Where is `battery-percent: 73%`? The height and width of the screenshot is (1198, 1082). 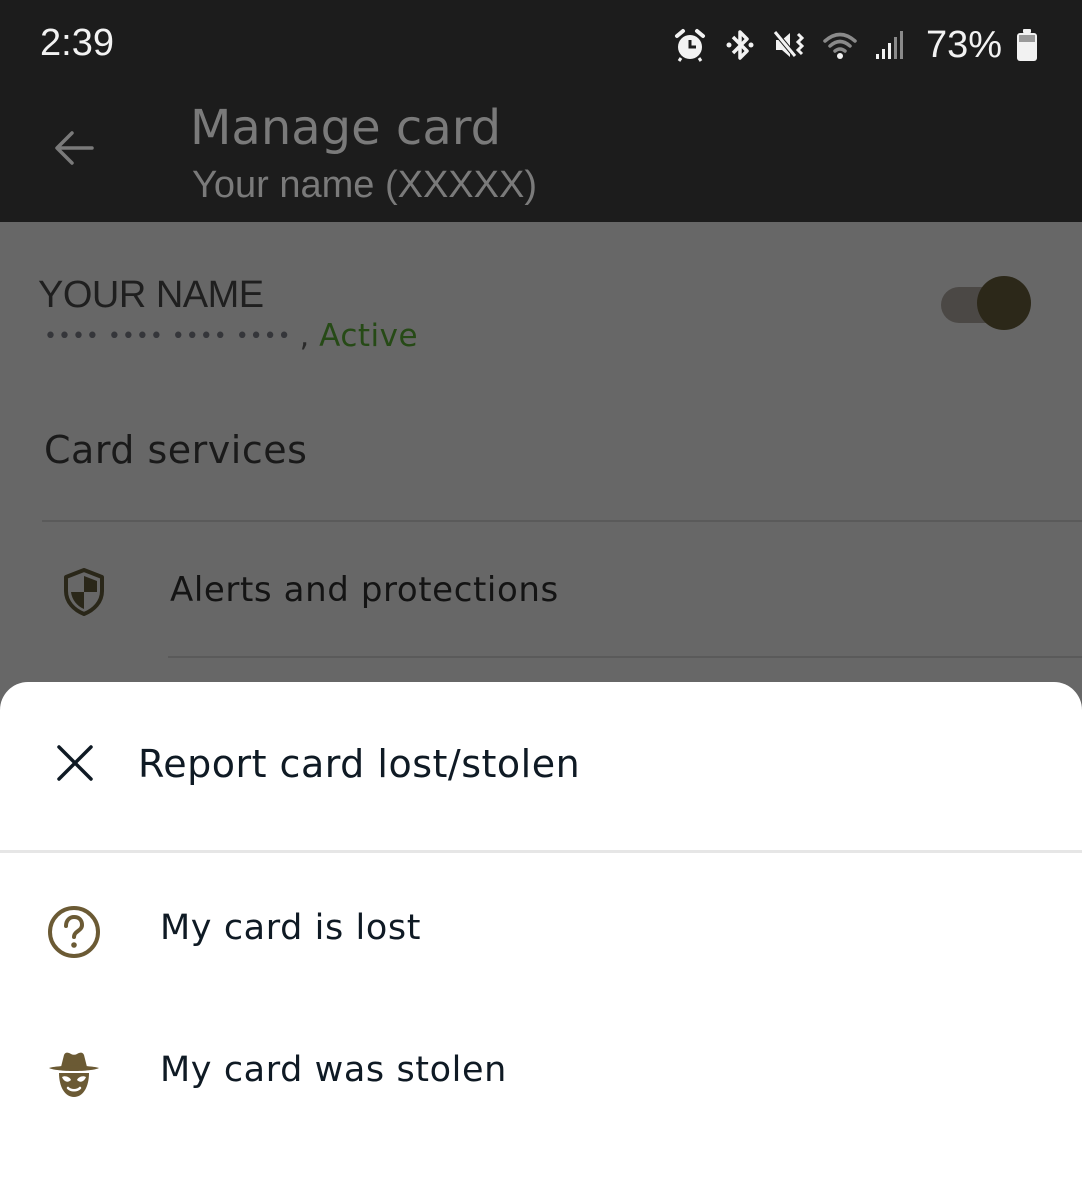
battery-percent: 73% is located at coordinates (963, 44).